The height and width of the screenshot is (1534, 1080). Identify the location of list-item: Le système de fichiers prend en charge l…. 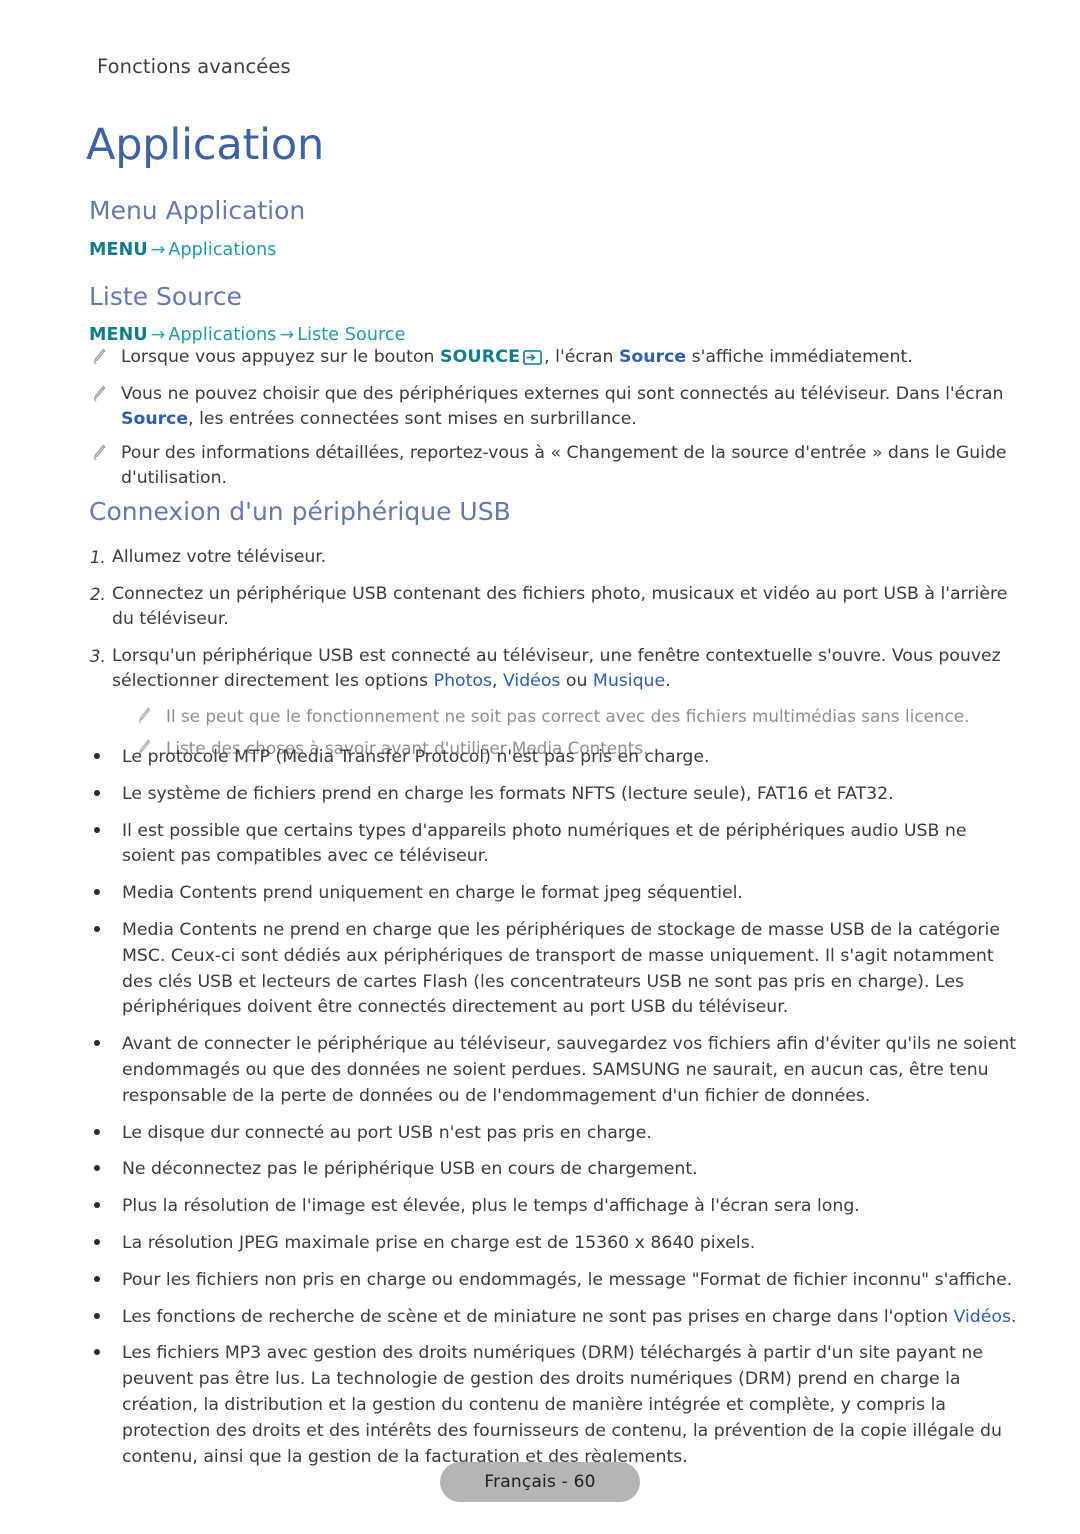
(555, 795).